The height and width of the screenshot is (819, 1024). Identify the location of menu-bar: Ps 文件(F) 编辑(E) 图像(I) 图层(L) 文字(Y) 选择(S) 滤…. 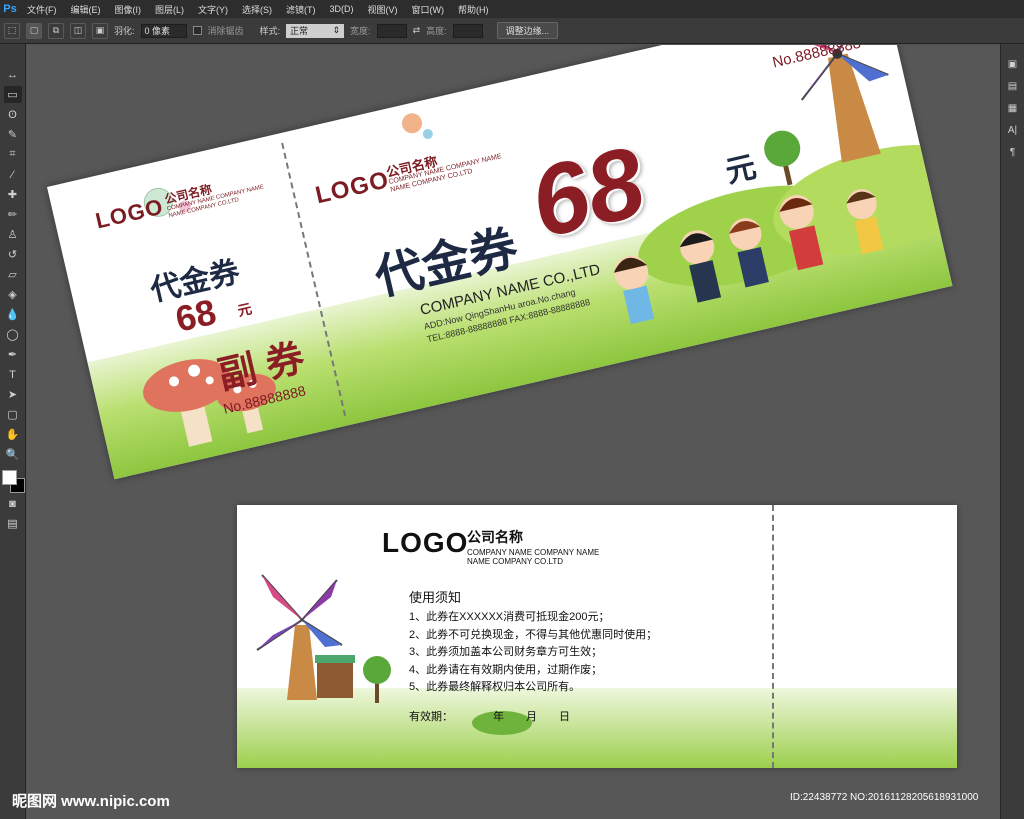
(512, 9).